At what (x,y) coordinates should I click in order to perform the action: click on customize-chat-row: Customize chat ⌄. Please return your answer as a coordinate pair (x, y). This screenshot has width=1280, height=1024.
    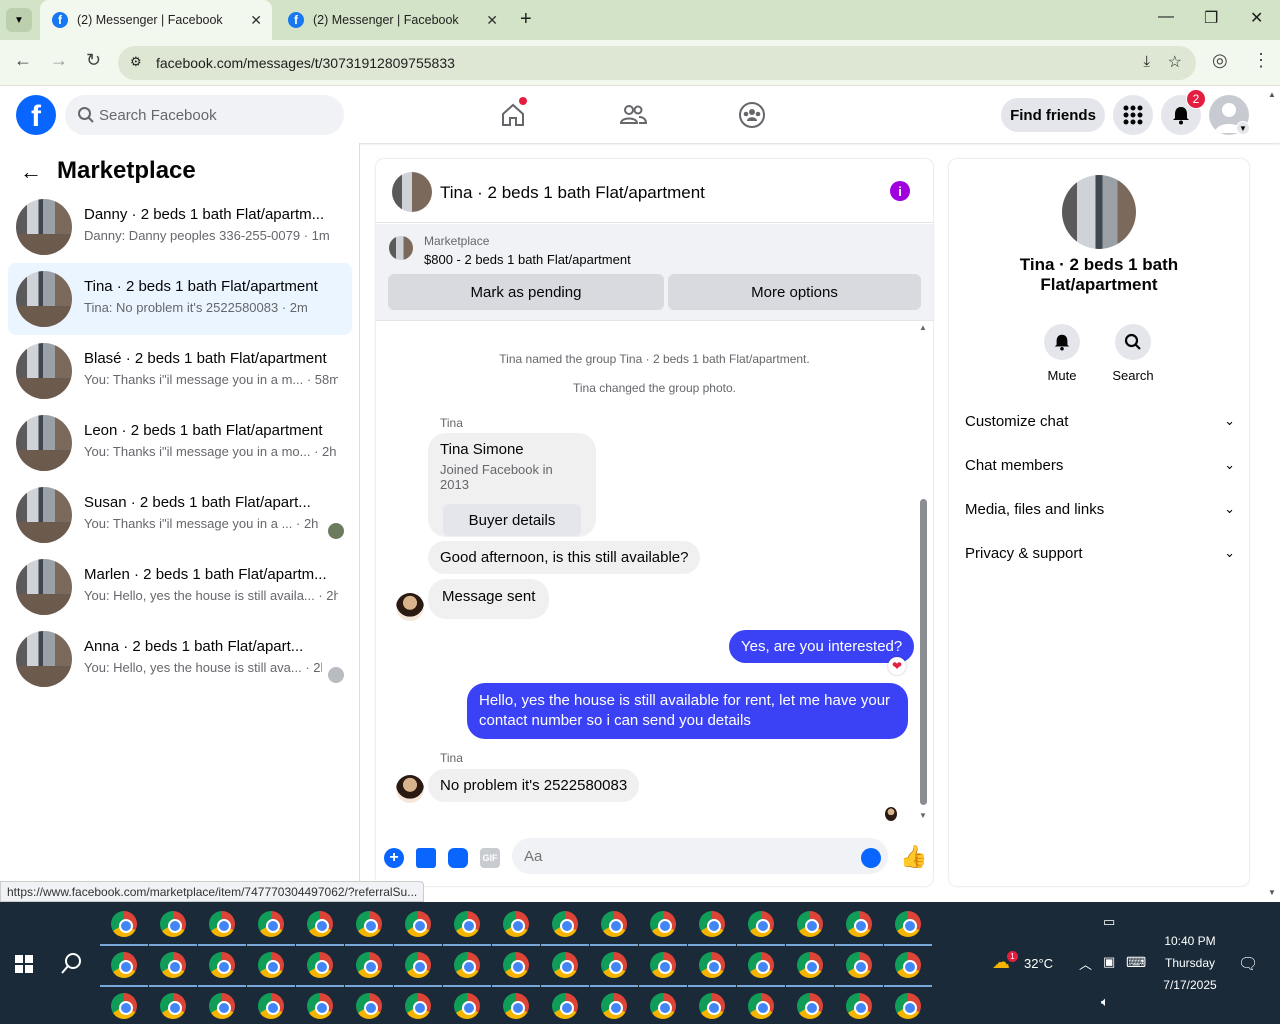
    Looking at the image, I should click on (1100, 421).